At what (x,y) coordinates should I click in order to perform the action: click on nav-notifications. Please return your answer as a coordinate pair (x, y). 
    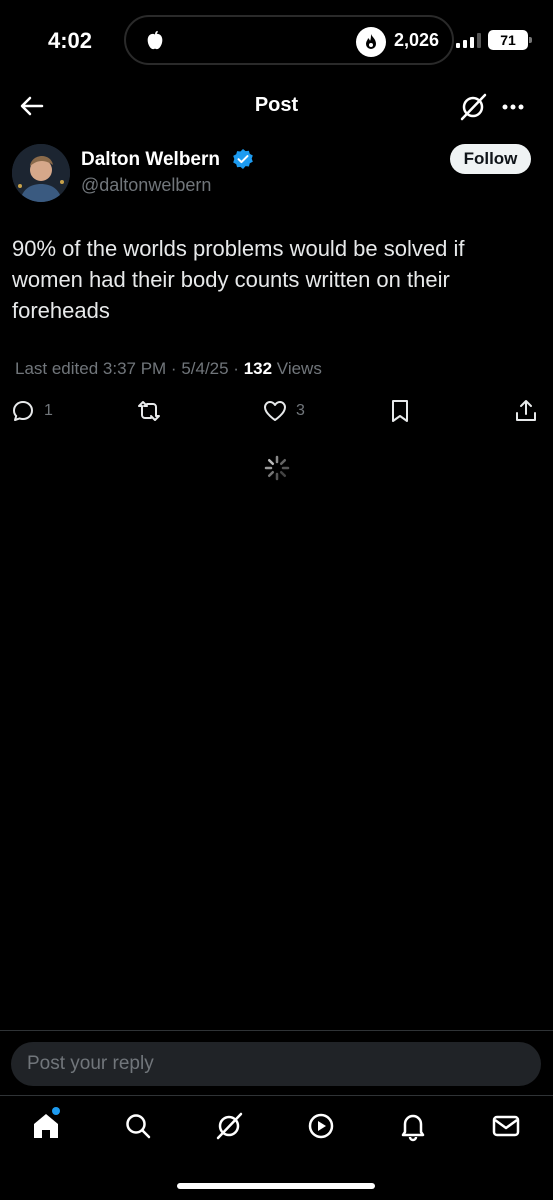
    Looking at the image, I should click on (413, 1126).